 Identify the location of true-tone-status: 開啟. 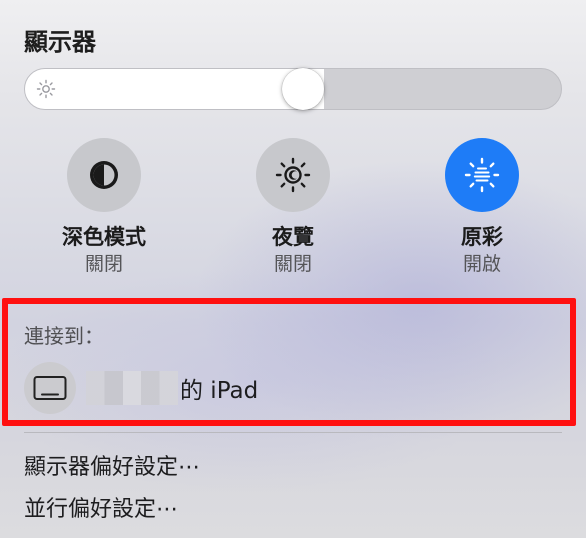
(481, 264).